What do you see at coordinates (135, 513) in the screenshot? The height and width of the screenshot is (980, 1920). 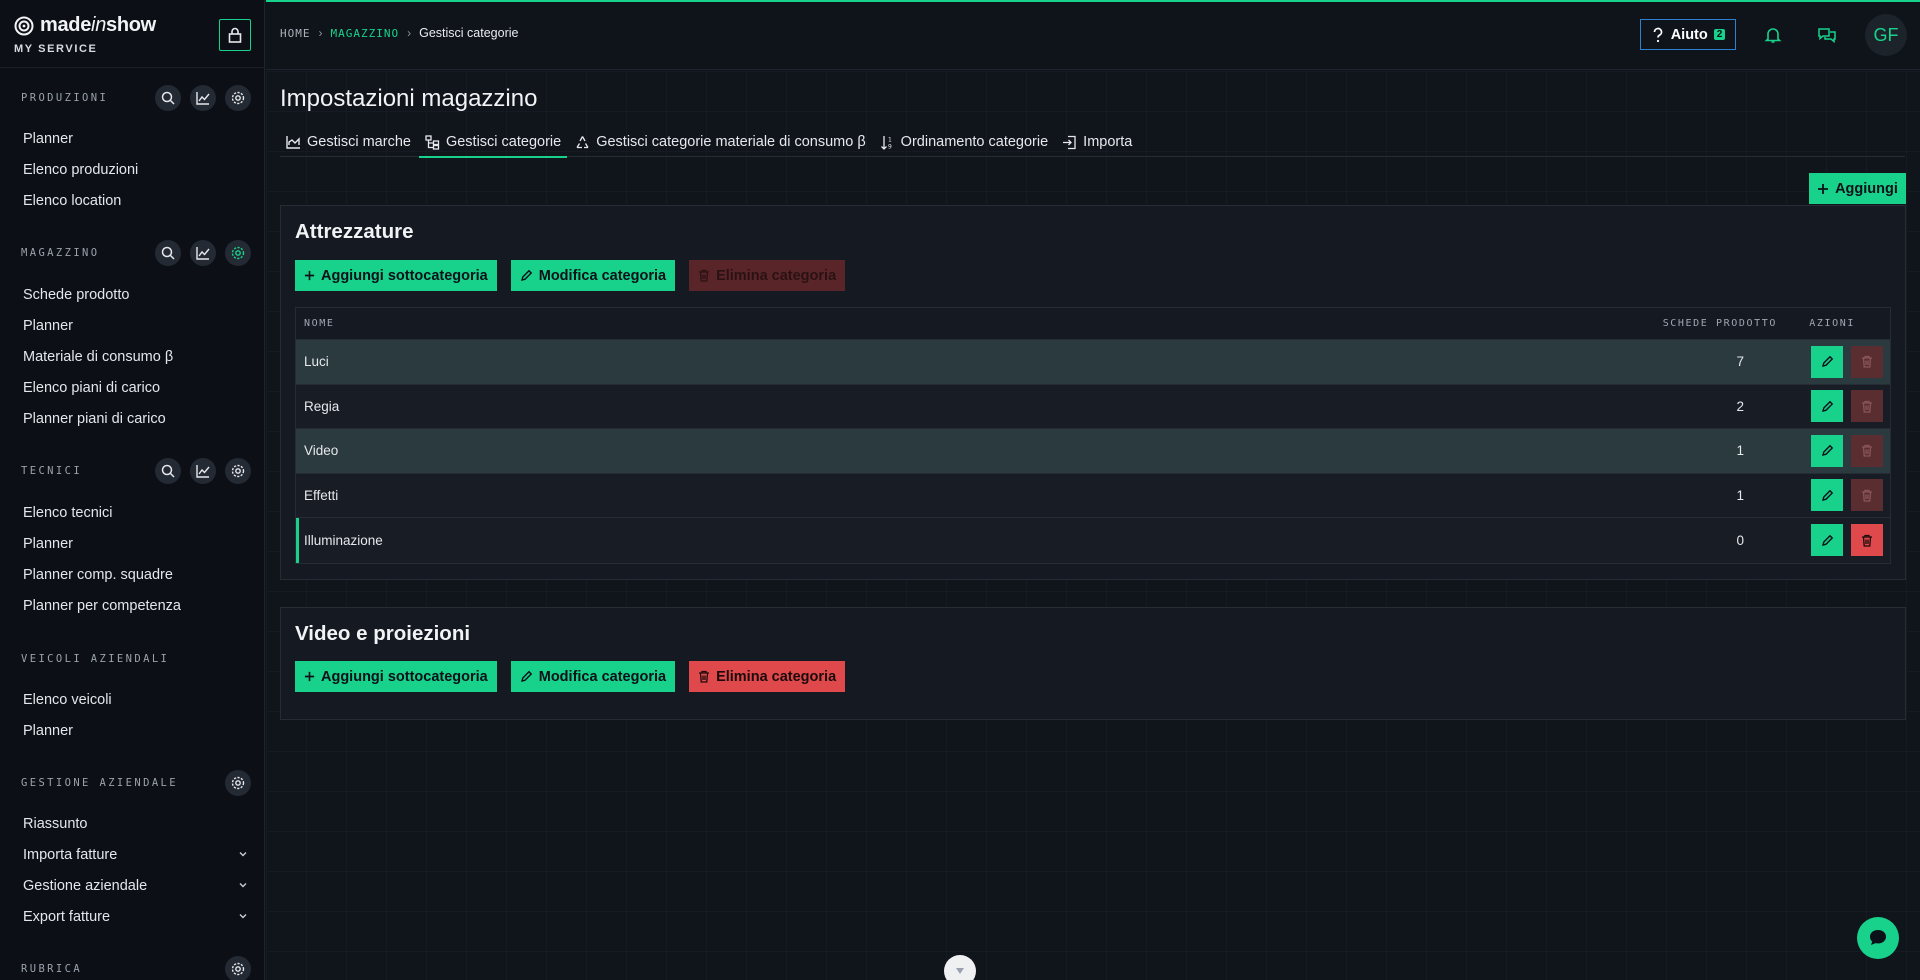 I see `sidebar-item-elenco-tecnici: Elenco tecnici` at bounding box center [135, 513].